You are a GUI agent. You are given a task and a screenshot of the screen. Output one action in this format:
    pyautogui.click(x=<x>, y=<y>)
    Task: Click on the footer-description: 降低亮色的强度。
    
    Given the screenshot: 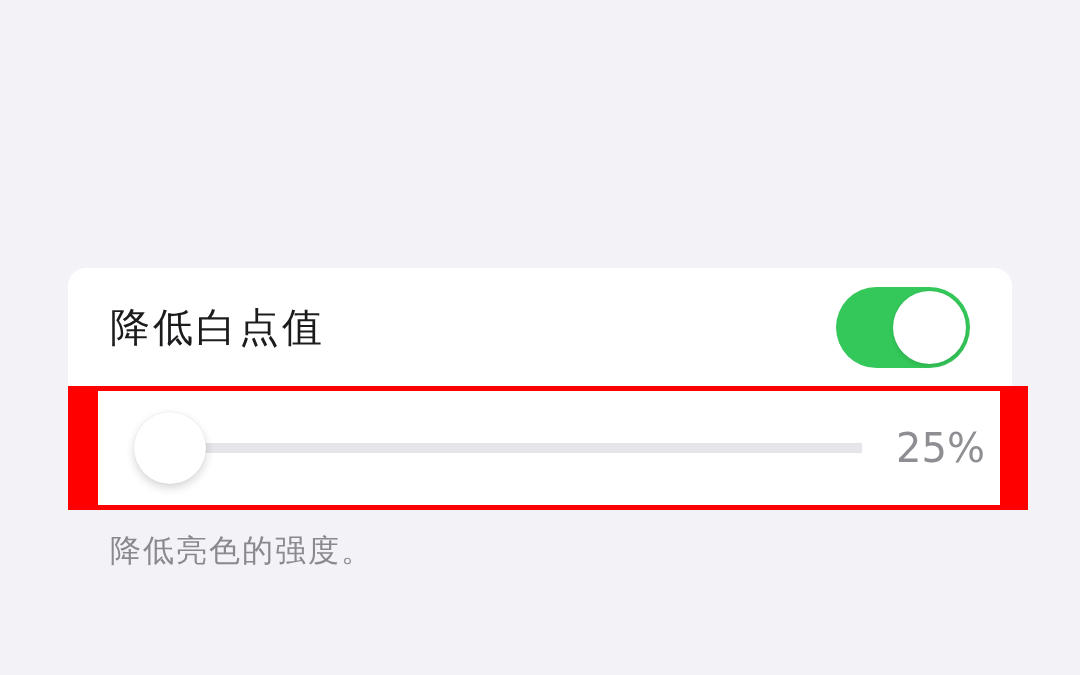 What is the action you would take?
    pyautogui.click(x=242, y=550)
    